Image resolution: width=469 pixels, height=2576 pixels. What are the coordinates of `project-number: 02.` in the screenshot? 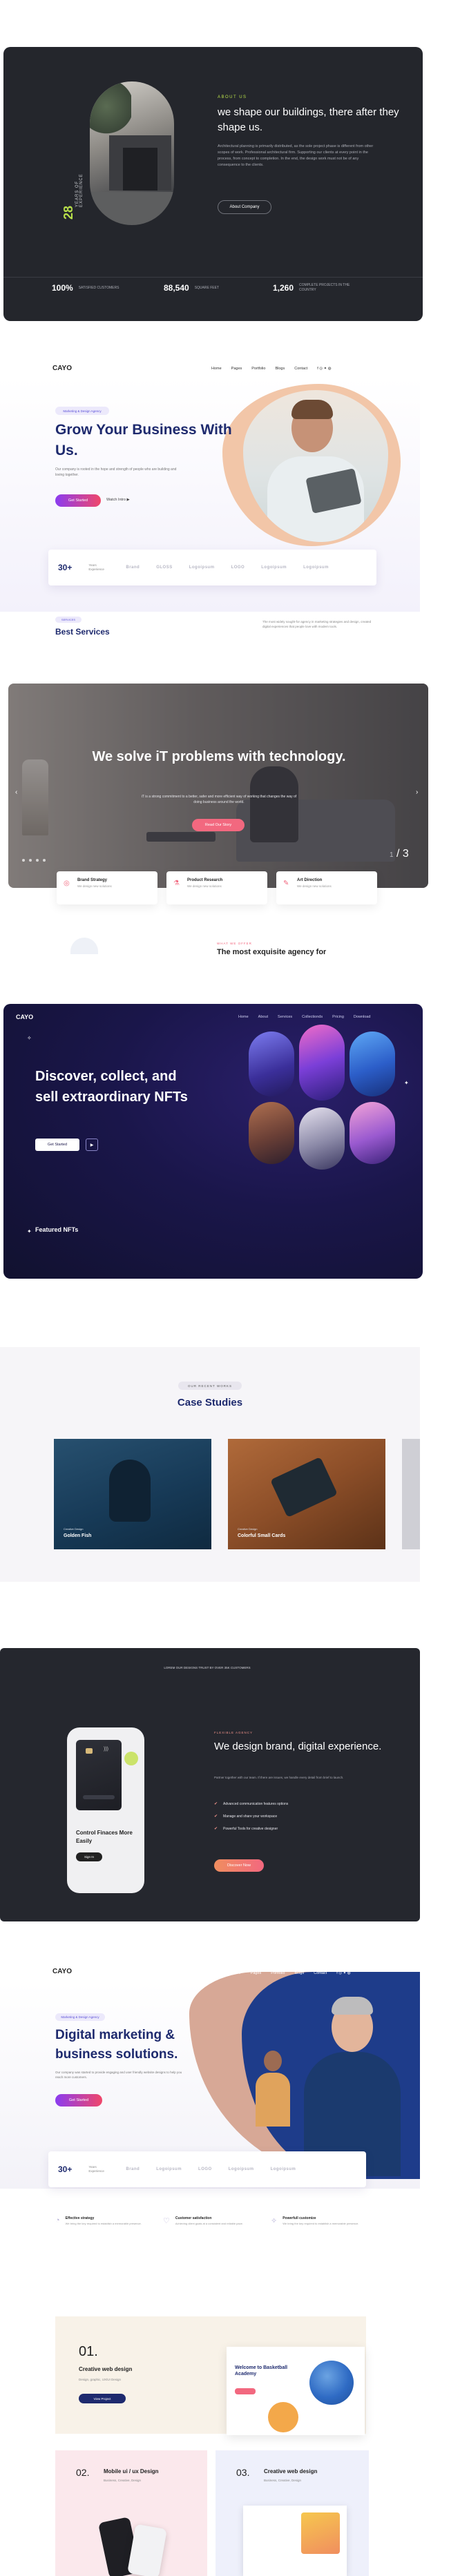 It's located at (83, 2472).